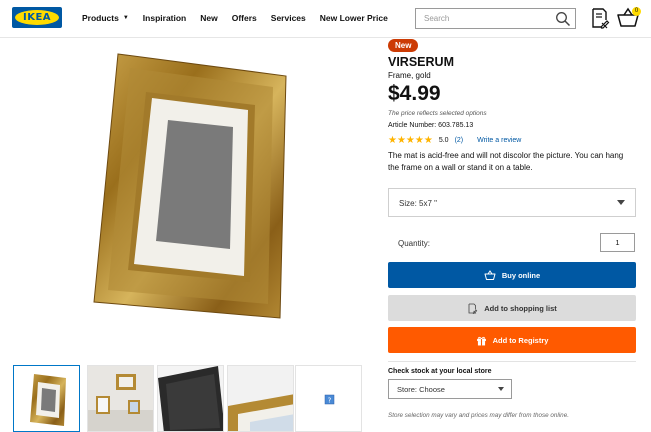 Image resolution: width=651 pixels, height=432 pixels. What do you see at coordinates (418, 203) in the screenshot?
I see `size-select-label: Size: 5x7 "` at bounding box center [418, 203].